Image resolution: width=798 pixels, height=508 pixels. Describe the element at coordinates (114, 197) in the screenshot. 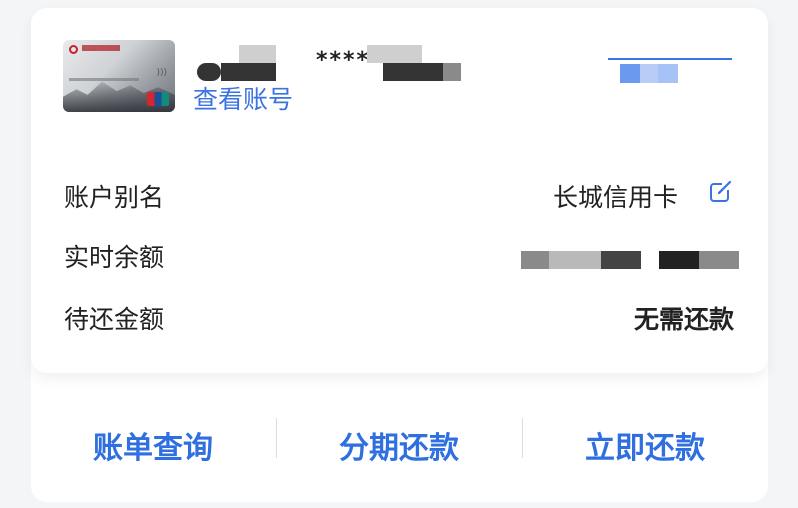

I see `alias-label: 账户别名` at that location.